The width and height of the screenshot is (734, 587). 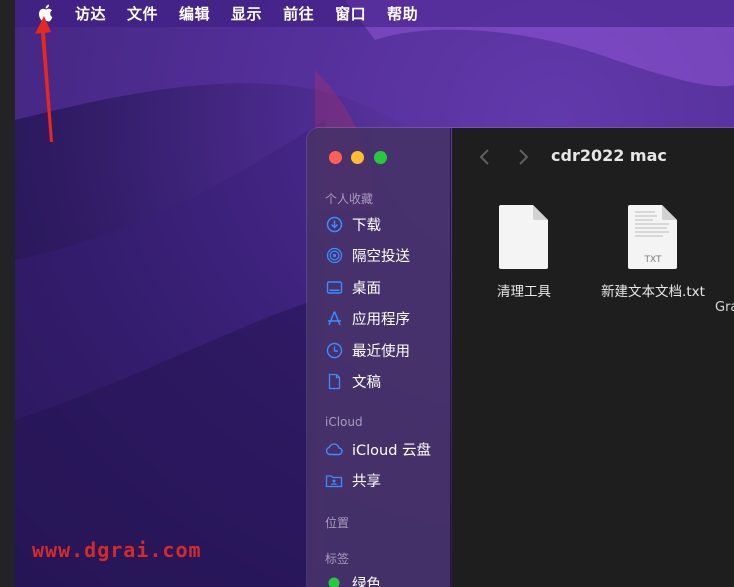 I want to click on sidebar-item-applications: 应用程序, so click(x=367, y=318).